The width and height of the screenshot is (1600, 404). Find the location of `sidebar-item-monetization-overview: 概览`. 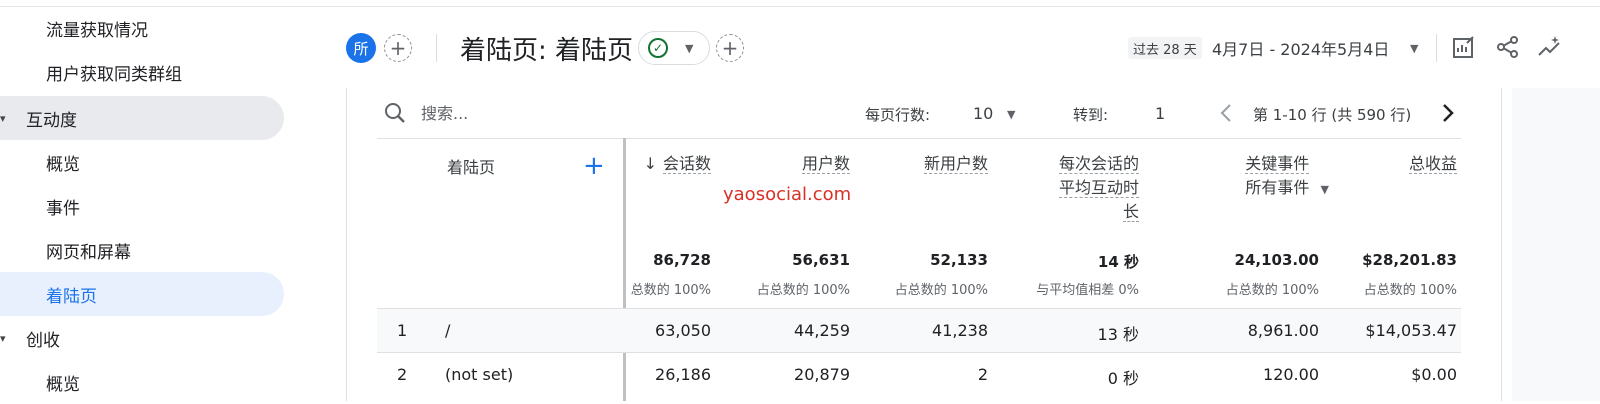

sidebar-item-monetization-overview: 概览 is located at coordinates (63, 382).